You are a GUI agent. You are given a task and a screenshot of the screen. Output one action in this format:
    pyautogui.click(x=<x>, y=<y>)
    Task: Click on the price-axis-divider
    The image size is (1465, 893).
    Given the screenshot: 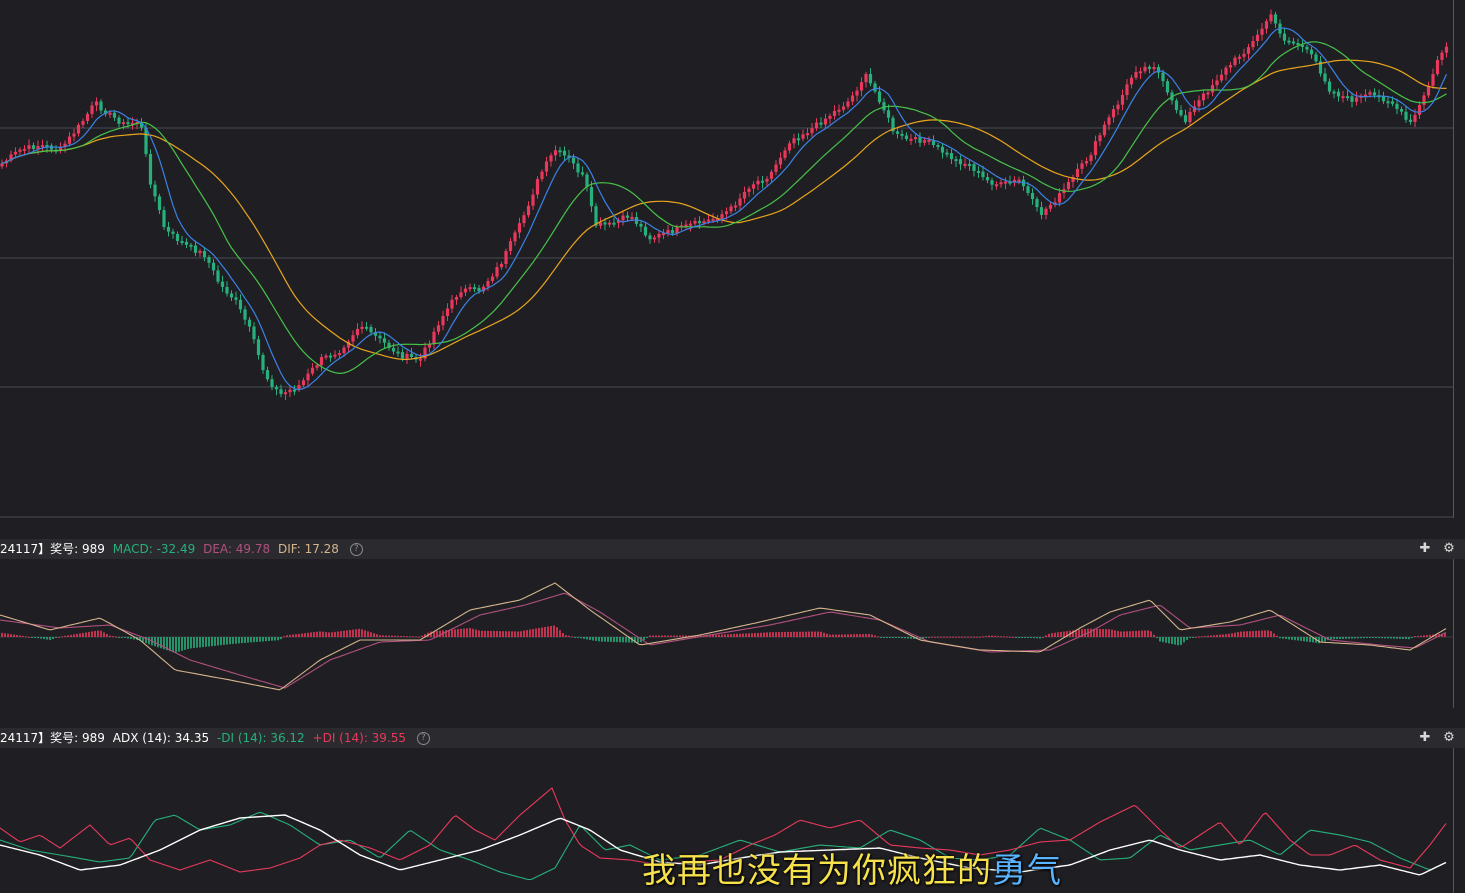 What is the action you would take?
    pyautogui.click(x=1453, y=259)
    